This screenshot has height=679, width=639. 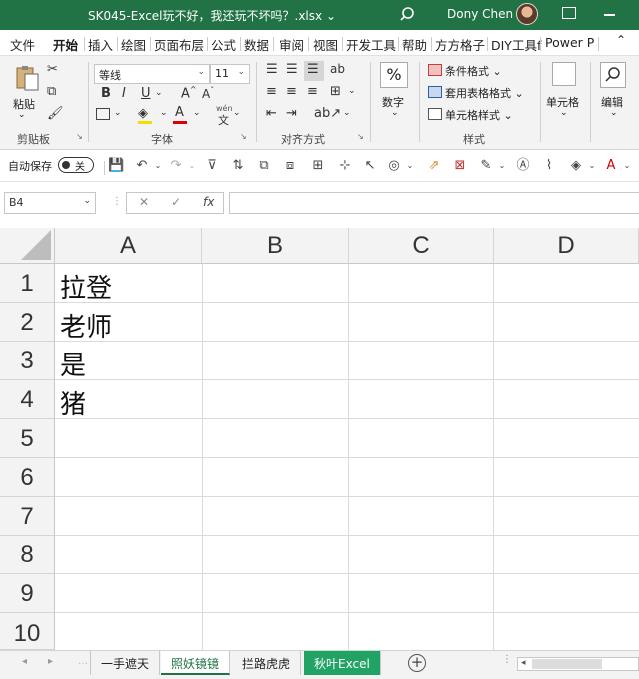 I want to click on cells-dropdown-icon: ⌄, so click(x=564, y=113).